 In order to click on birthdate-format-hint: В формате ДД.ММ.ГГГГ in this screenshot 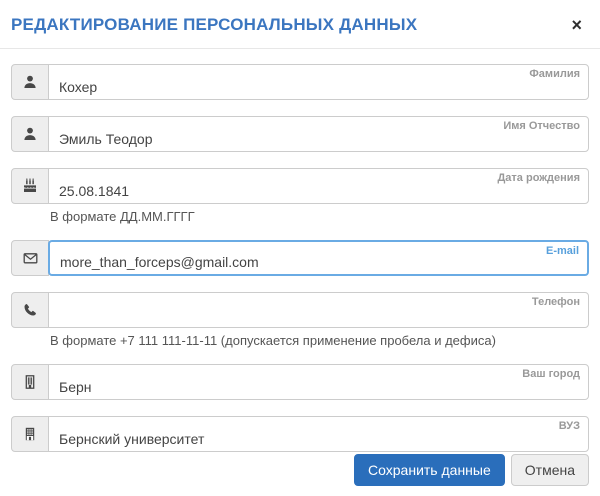, I will do `click(122, 216)`.